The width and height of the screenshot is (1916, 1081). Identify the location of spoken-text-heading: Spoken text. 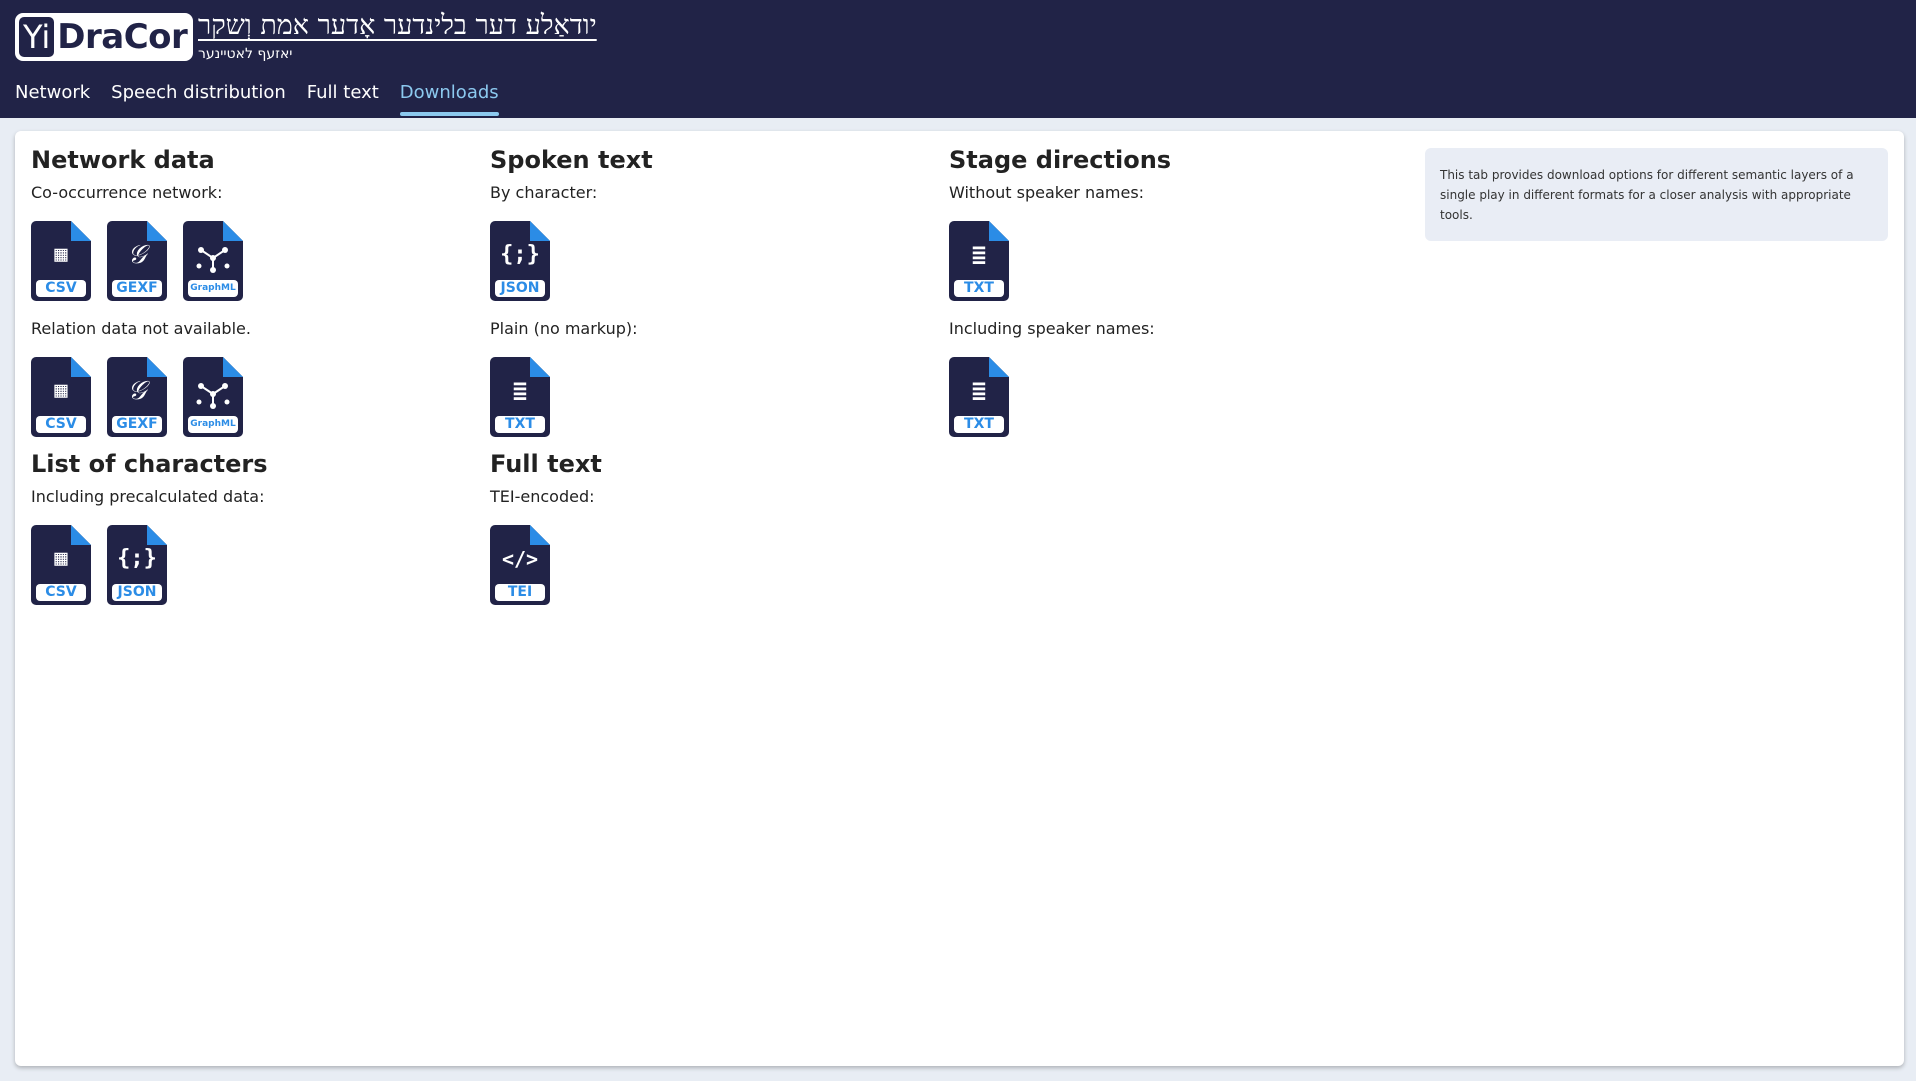
(571, 160).